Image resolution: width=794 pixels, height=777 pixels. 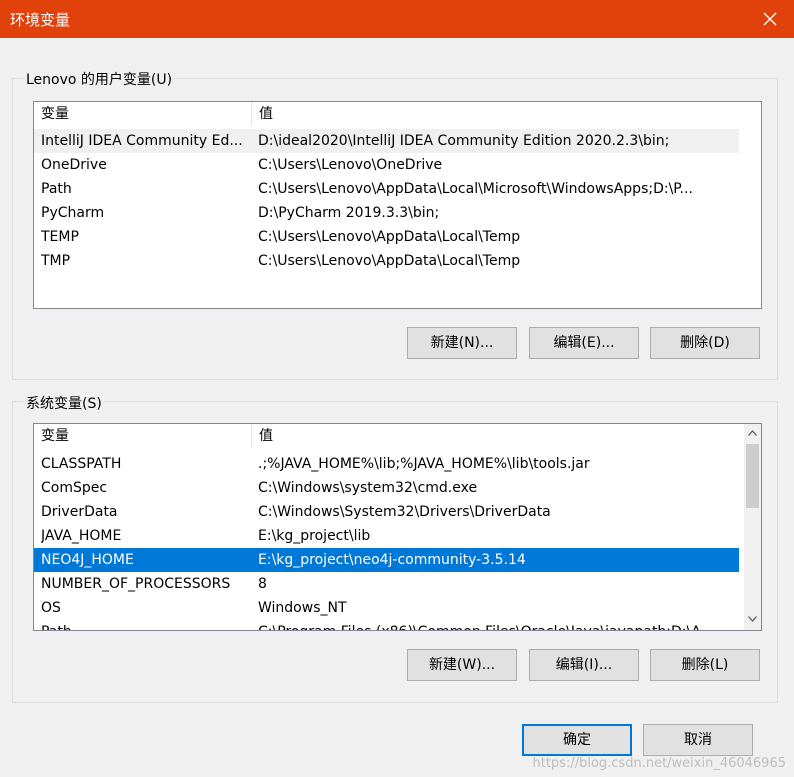 I want to click on user-vars-group-label: Lenovo 的用户变量(U), so click(x=99, y=79).